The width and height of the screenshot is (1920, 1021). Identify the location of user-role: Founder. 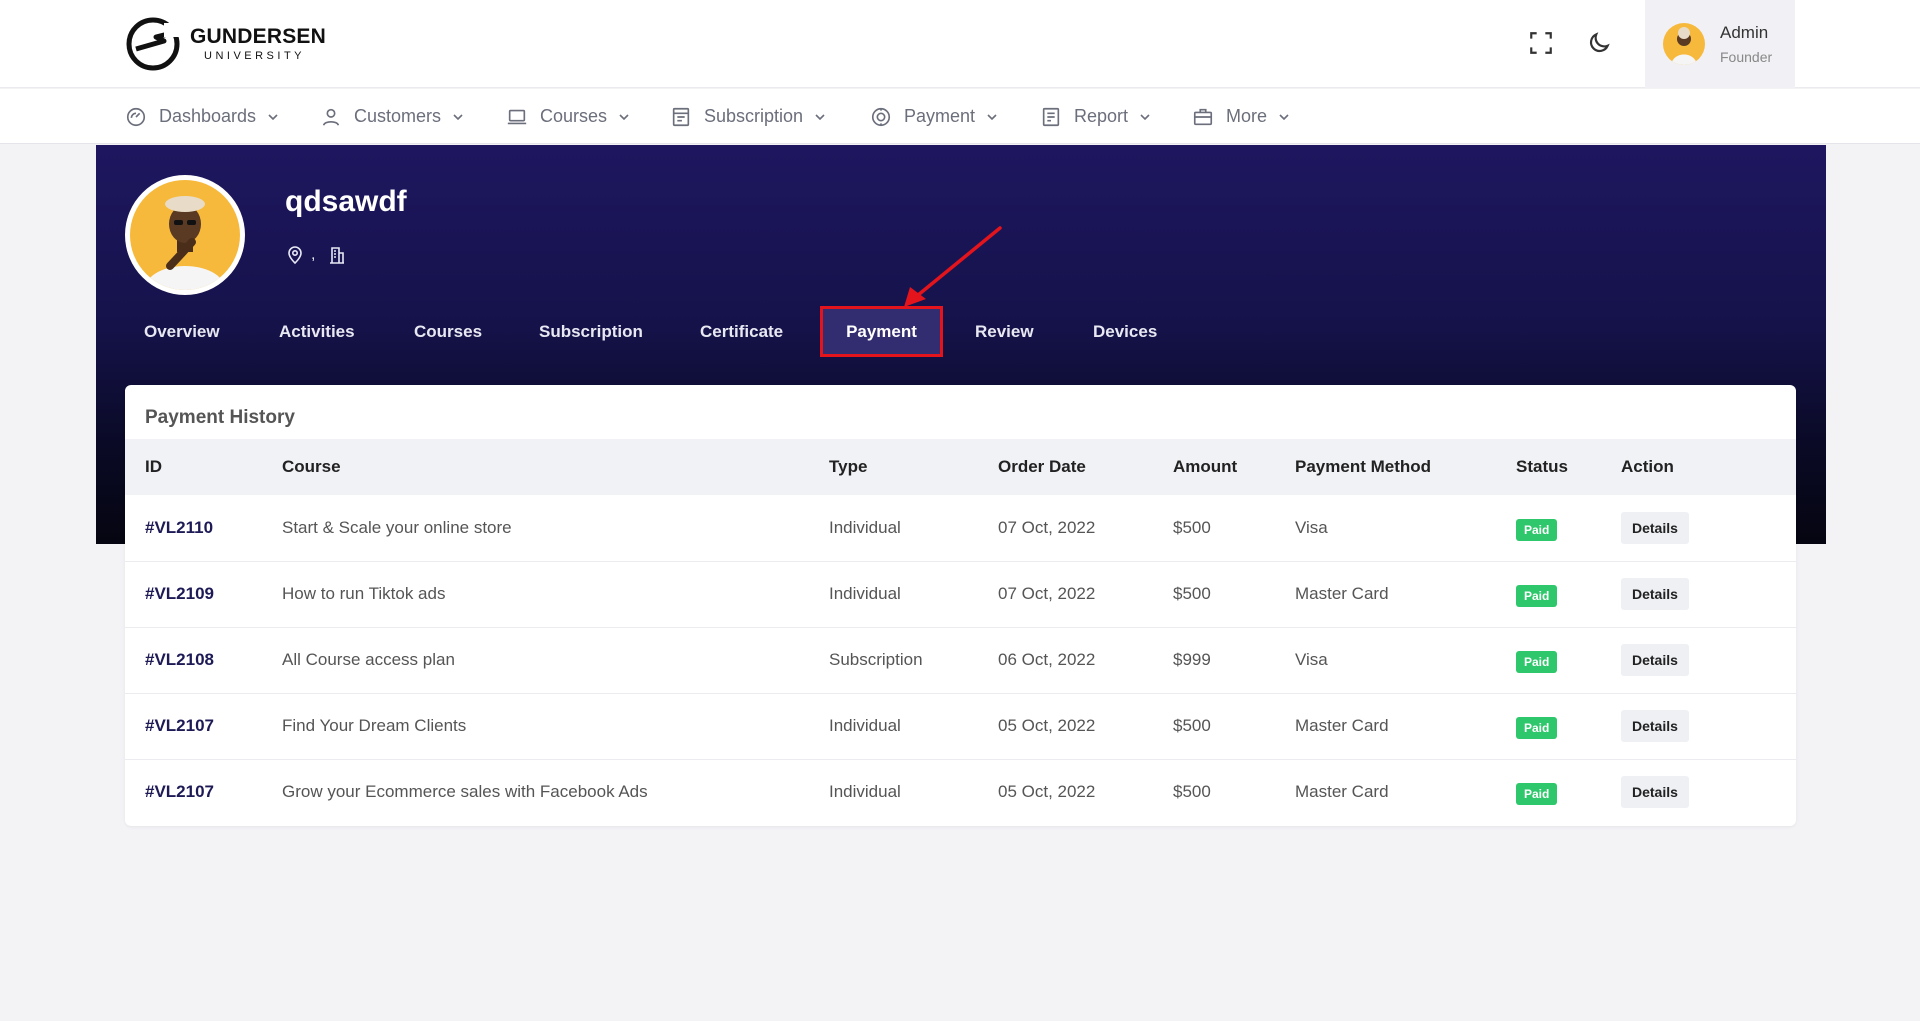
(1746, 57).